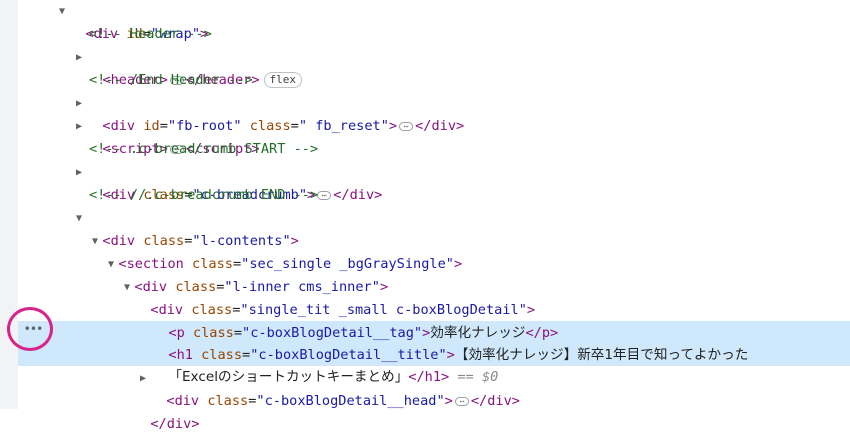 The image size is (850, 436). Describe the element at coordinates (203, 149) in the screenshot. I see `comment-breadcrumb-start: <!-- .c-breadcrumb START -->` at that location.